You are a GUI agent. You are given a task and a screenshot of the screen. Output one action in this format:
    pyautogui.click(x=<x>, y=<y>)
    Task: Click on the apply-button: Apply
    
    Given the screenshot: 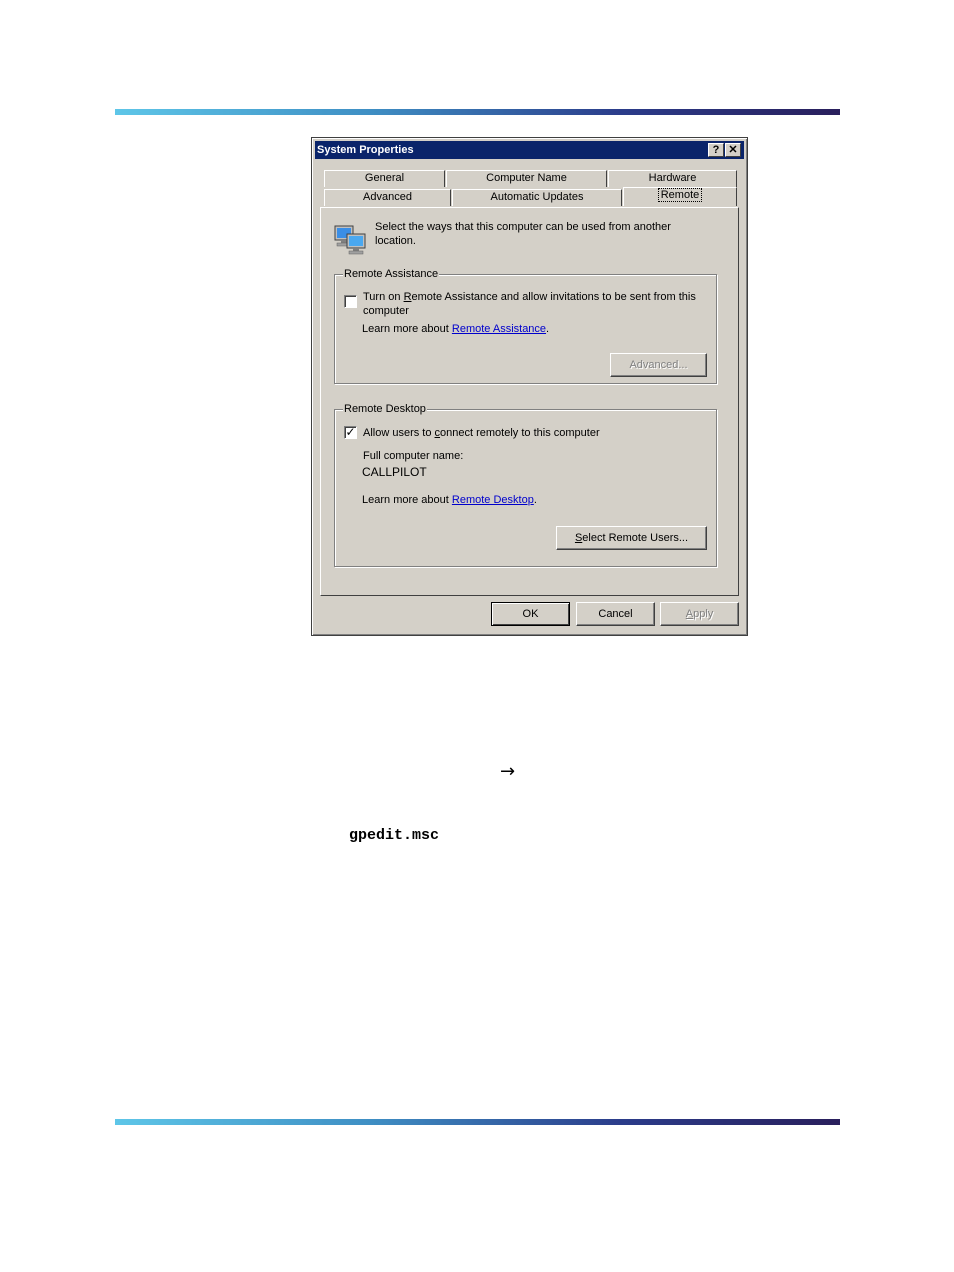 What is the action you would take?
    pyautogui.click(x=699, y=614)
    